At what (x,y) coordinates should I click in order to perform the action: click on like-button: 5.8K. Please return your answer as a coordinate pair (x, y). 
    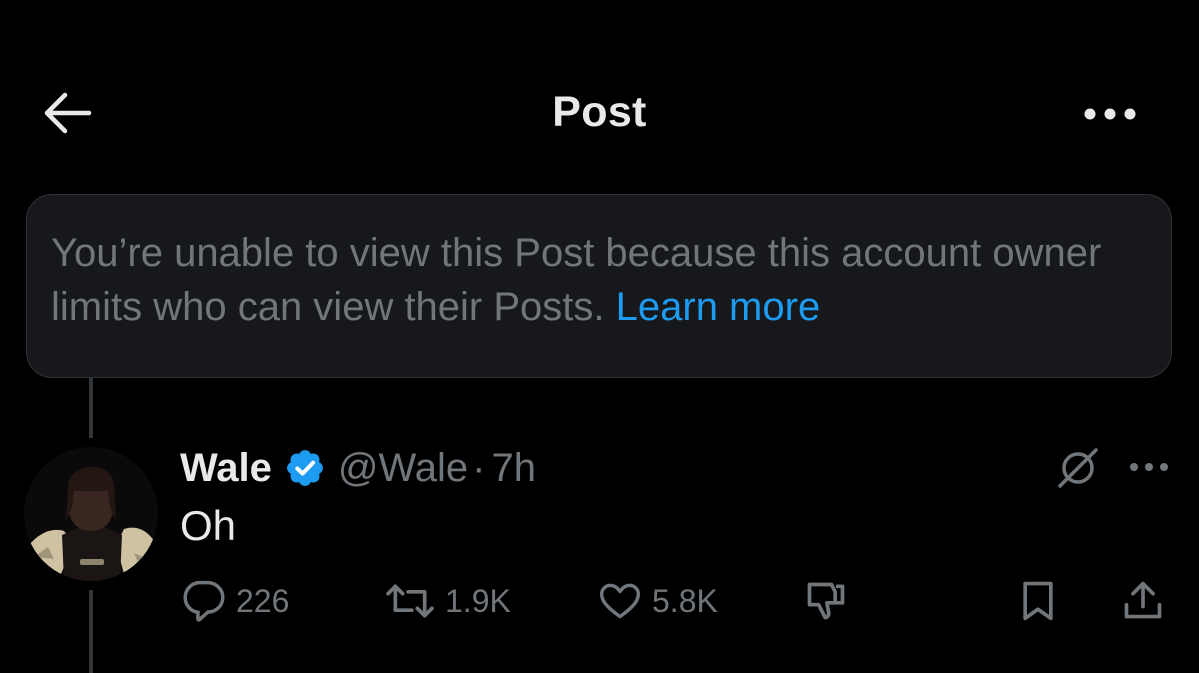
    Looking at the image, I should click on (658, 601).